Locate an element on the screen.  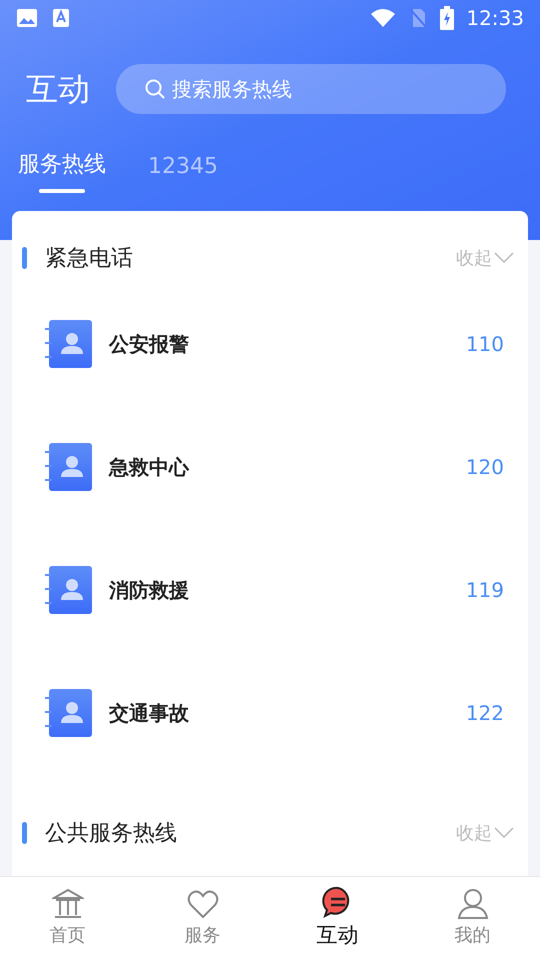
battery-icon is located at coordinates (447, 18).